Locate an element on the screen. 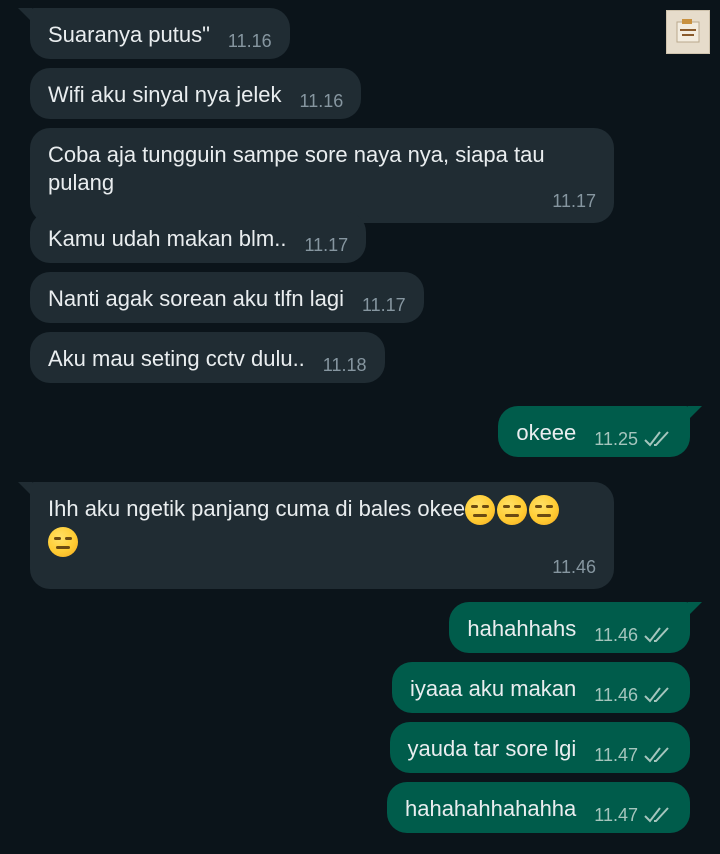 The image size is (720, 854). message-text: iyaaa aku makan is located at coordinates (493, 688).